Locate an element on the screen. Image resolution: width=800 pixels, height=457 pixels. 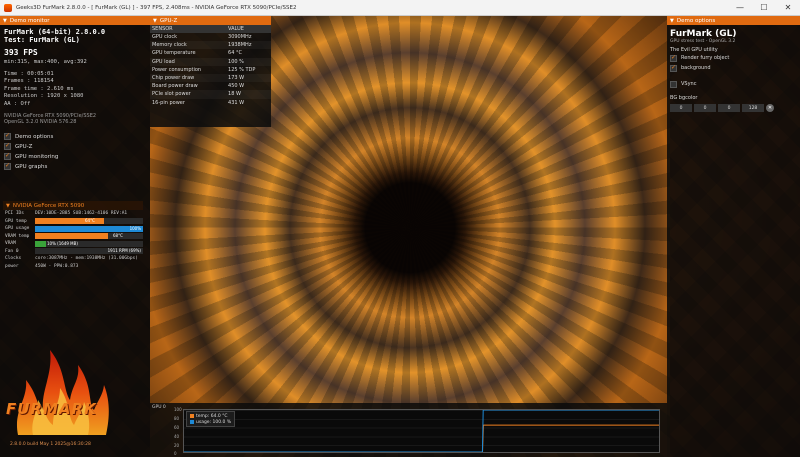
table-row: Chip power draw 173 W is located at coordinates (210, 78).